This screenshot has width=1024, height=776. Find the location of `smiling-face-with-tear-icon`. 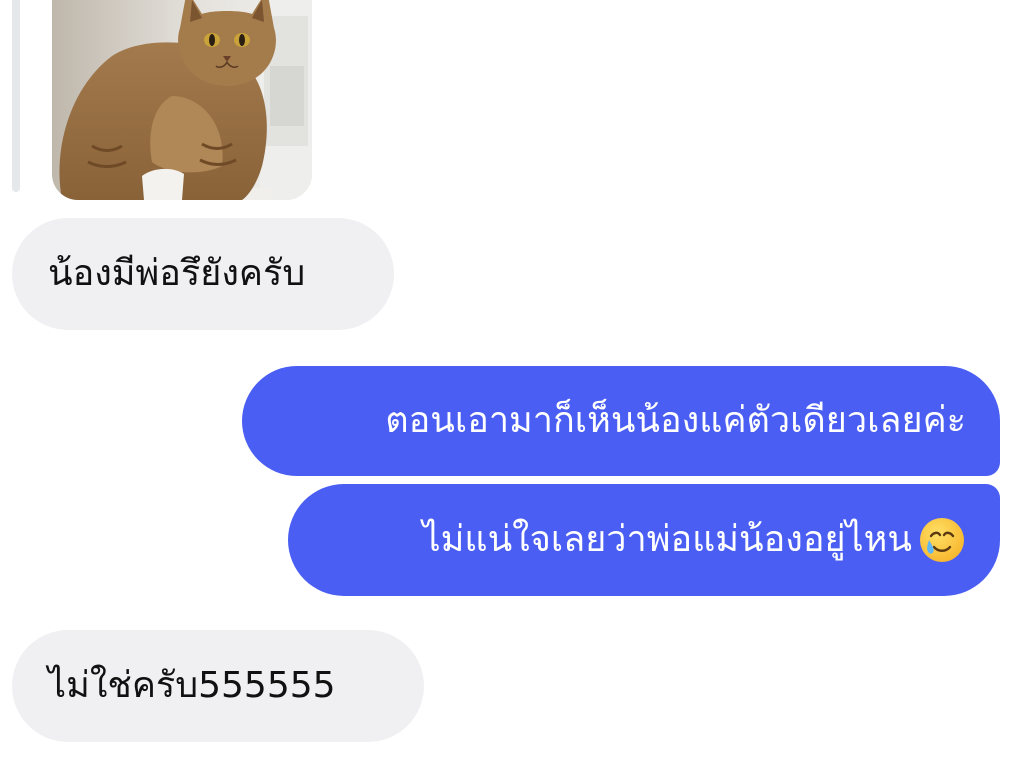

smiling-face-with-tear-icon is located at coordinates (942, 540).